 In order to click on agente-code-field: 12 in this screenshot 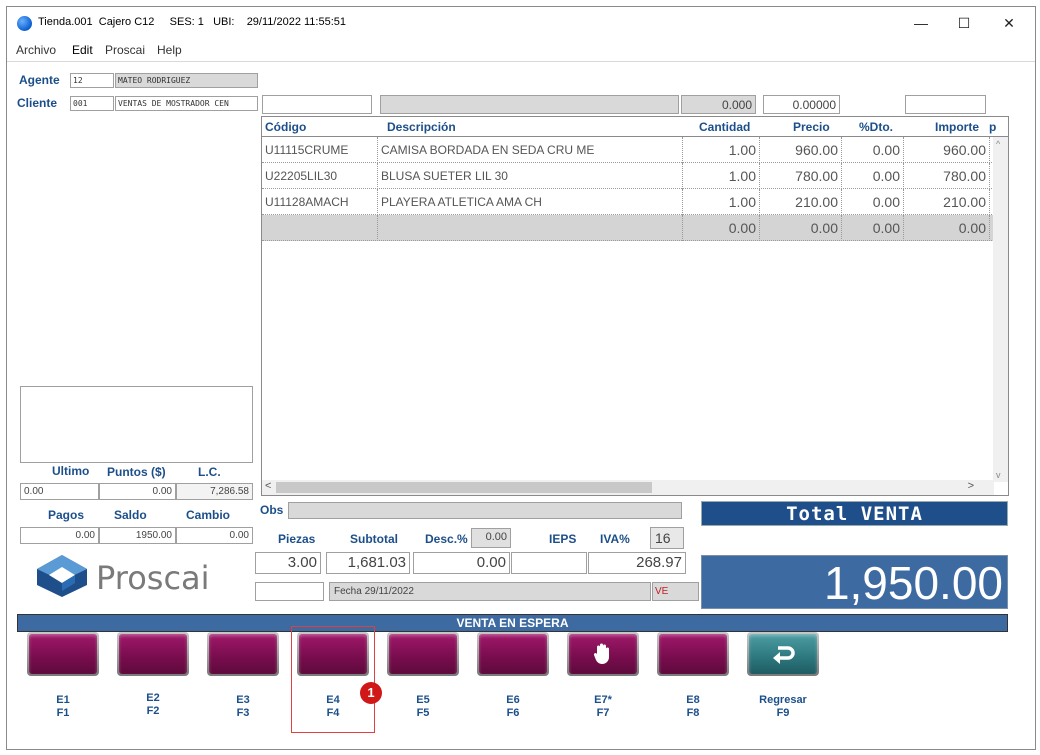, I will do `click(92, 80)`.